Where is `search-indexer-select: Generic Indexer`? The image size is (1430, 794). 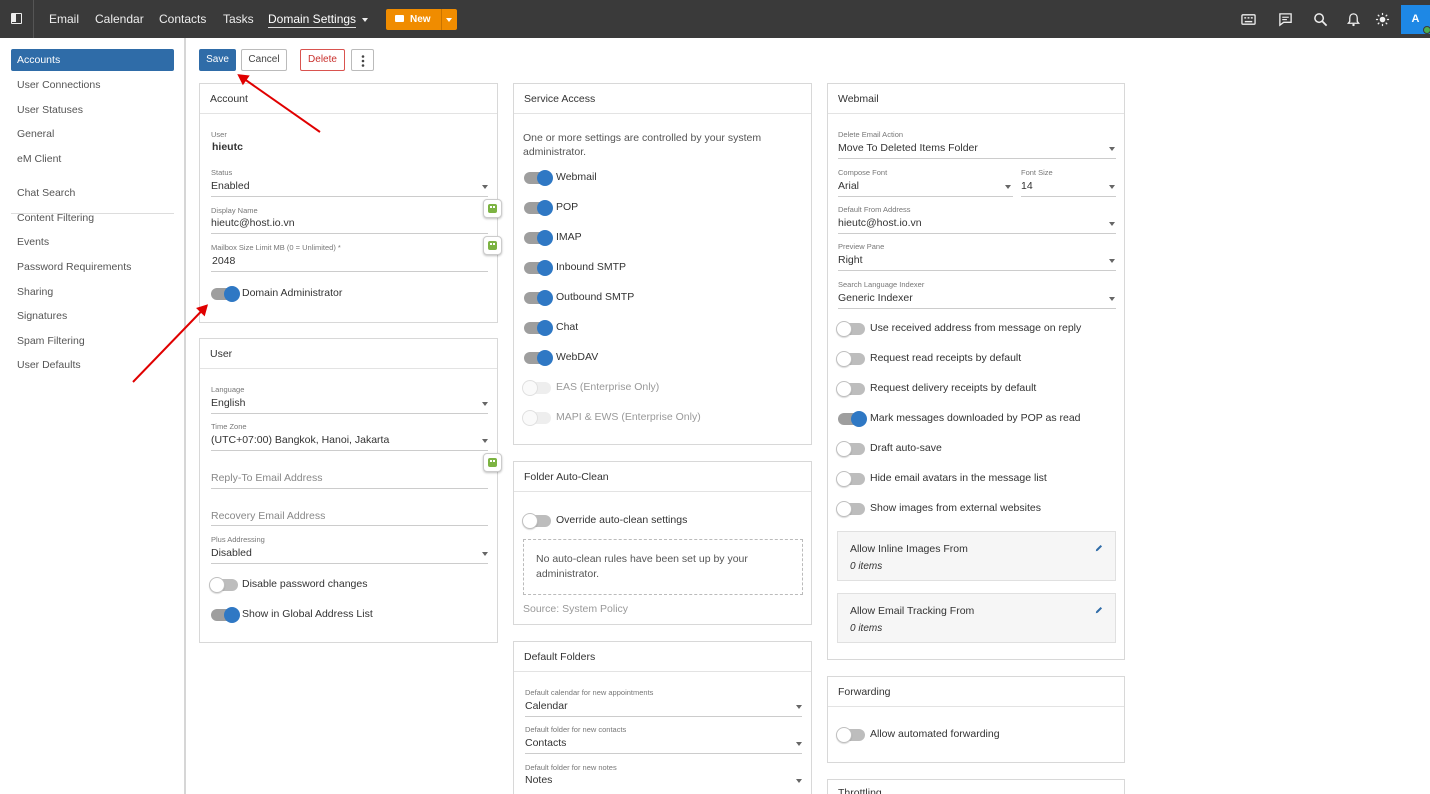 search-indexer-select: Generic Indexer is located at coordinates (875, 298).